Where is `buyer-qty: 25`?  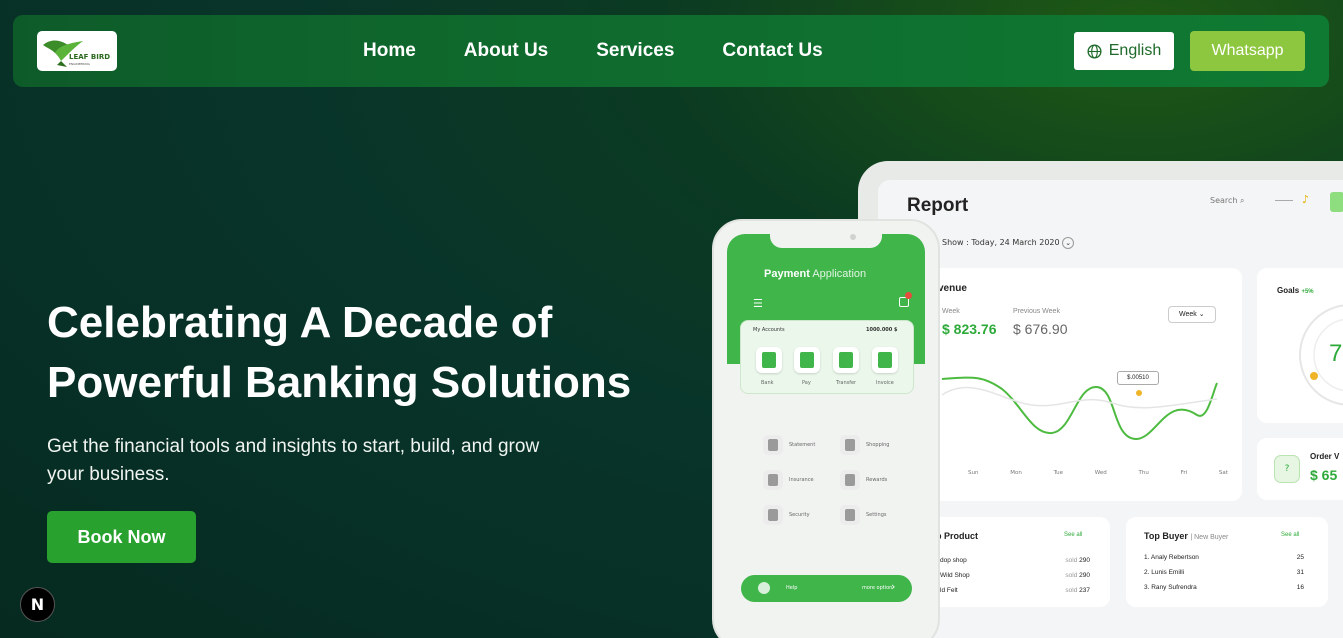
buyer-qty: 25 is located at coordinates (1300, 557).